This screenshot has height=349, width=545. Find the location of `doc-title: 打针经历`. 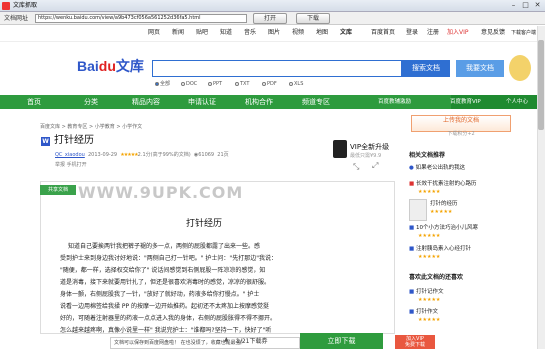

doc-title: 打针经历 is located at coordinates (74, 140).